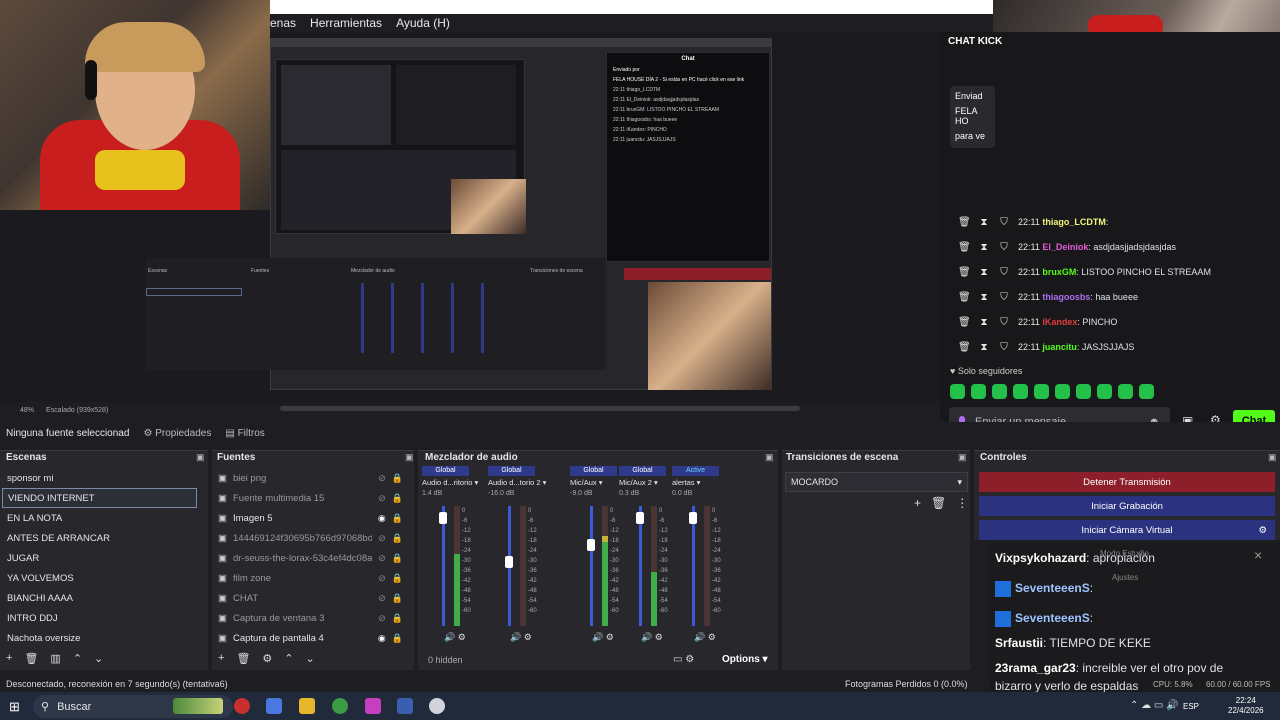 The image size is (1280, 720). What do you see at coordinates (99, 498) in the screenshot?
I see `scene-item: VIENDO INTERNET` at bounding box center [99, 498].